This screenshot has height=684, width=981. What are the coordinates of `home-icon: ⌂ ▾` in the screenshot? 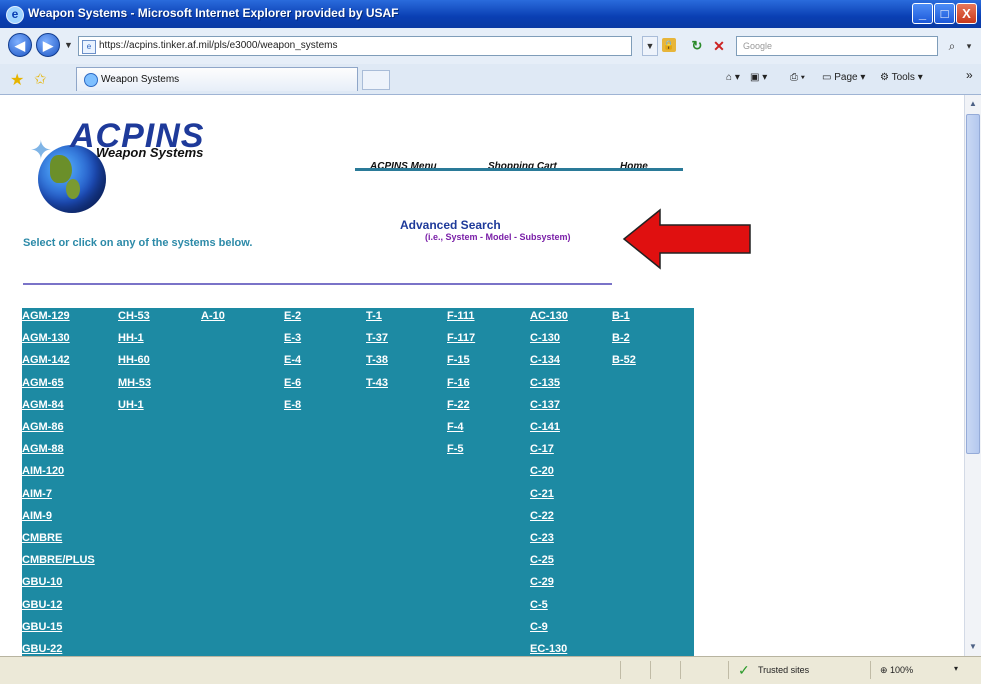 It's located at (733, 77).